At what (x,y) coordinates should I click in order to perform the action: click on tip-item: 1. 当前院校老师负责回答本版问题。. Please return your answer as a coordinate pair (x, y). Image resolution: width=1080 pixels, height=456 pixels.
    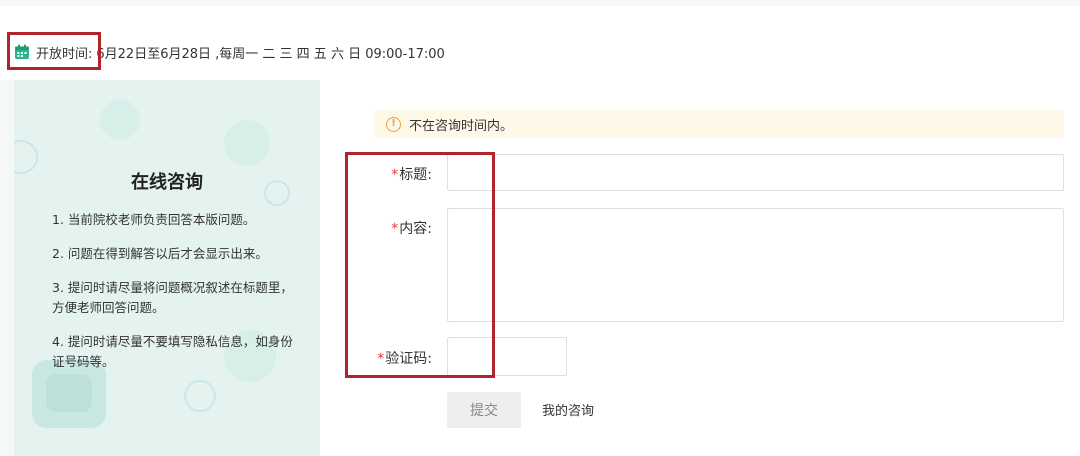
    Looking at the image, I should click on (154, 219).